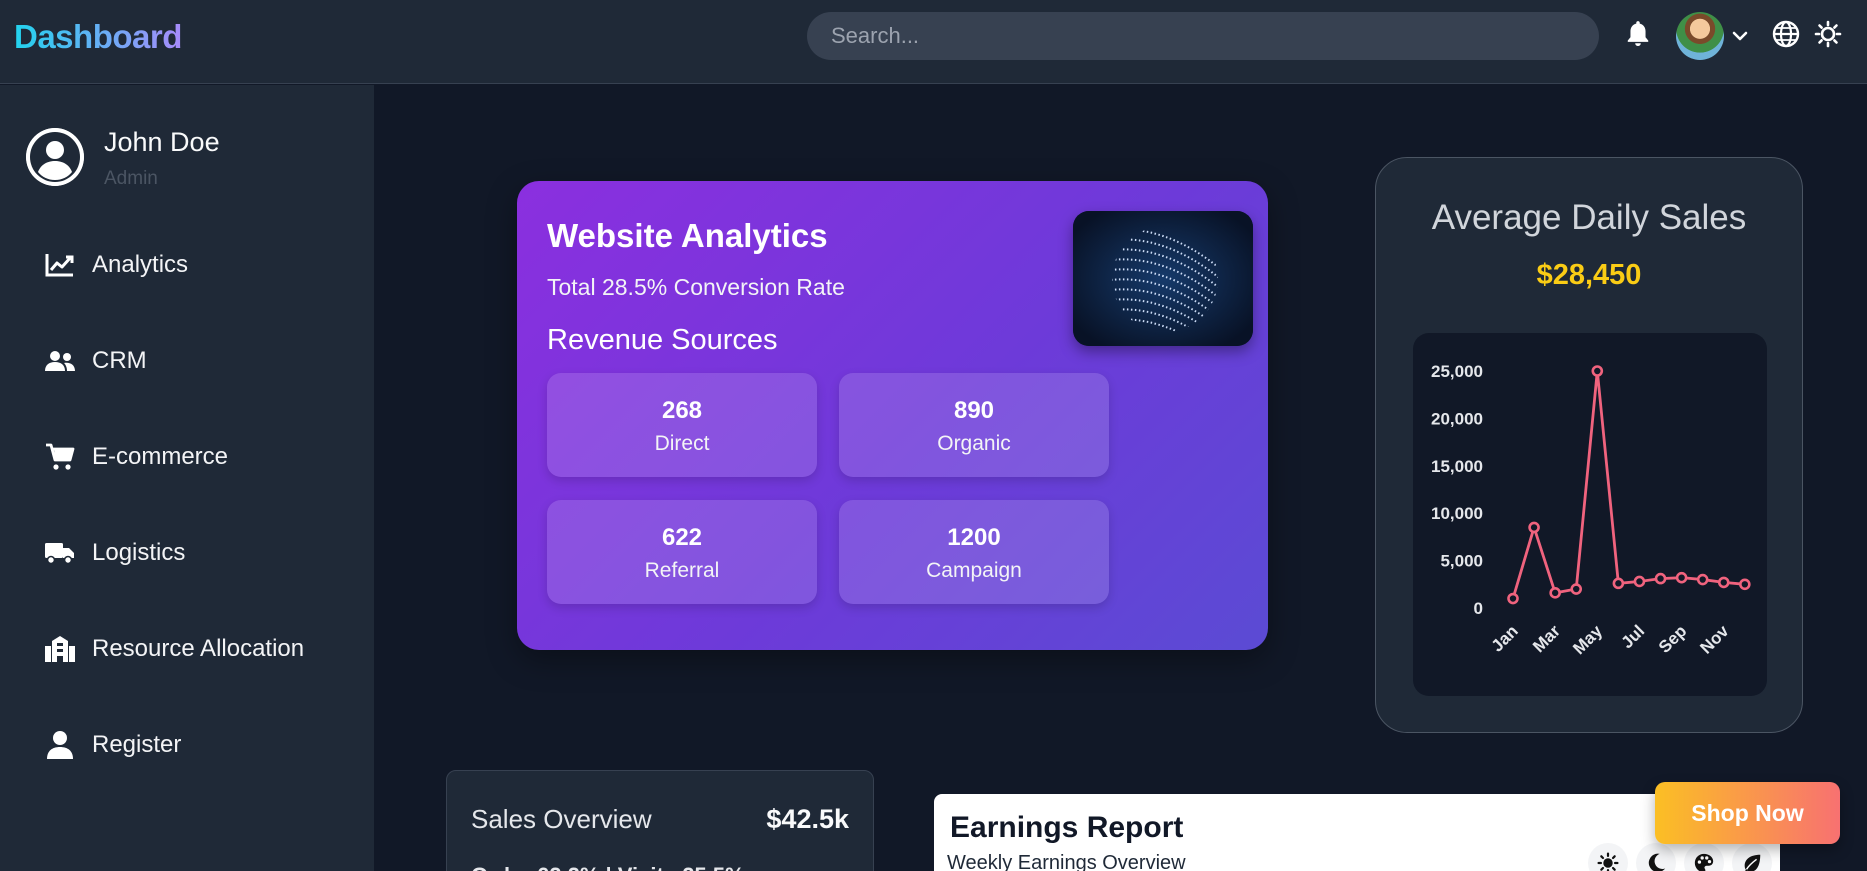 The image size is (1867, 871). I want to click on series-line, so click(1628, 484).